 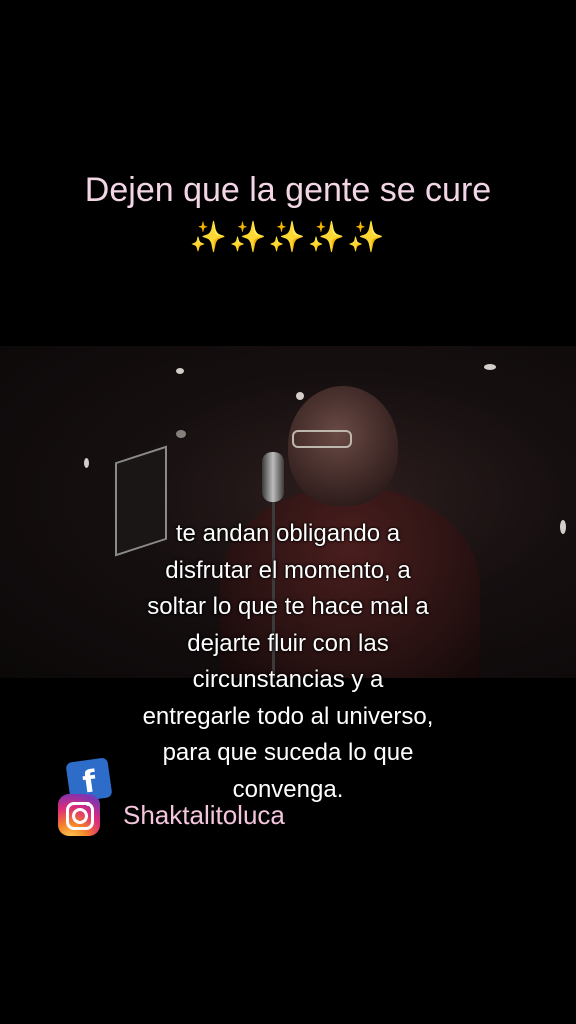 What do you see at coordinates (288, 716) in the screenshot?
I see `overlay-line: entregarle todo al universo,` at bounding box center [288, 716].